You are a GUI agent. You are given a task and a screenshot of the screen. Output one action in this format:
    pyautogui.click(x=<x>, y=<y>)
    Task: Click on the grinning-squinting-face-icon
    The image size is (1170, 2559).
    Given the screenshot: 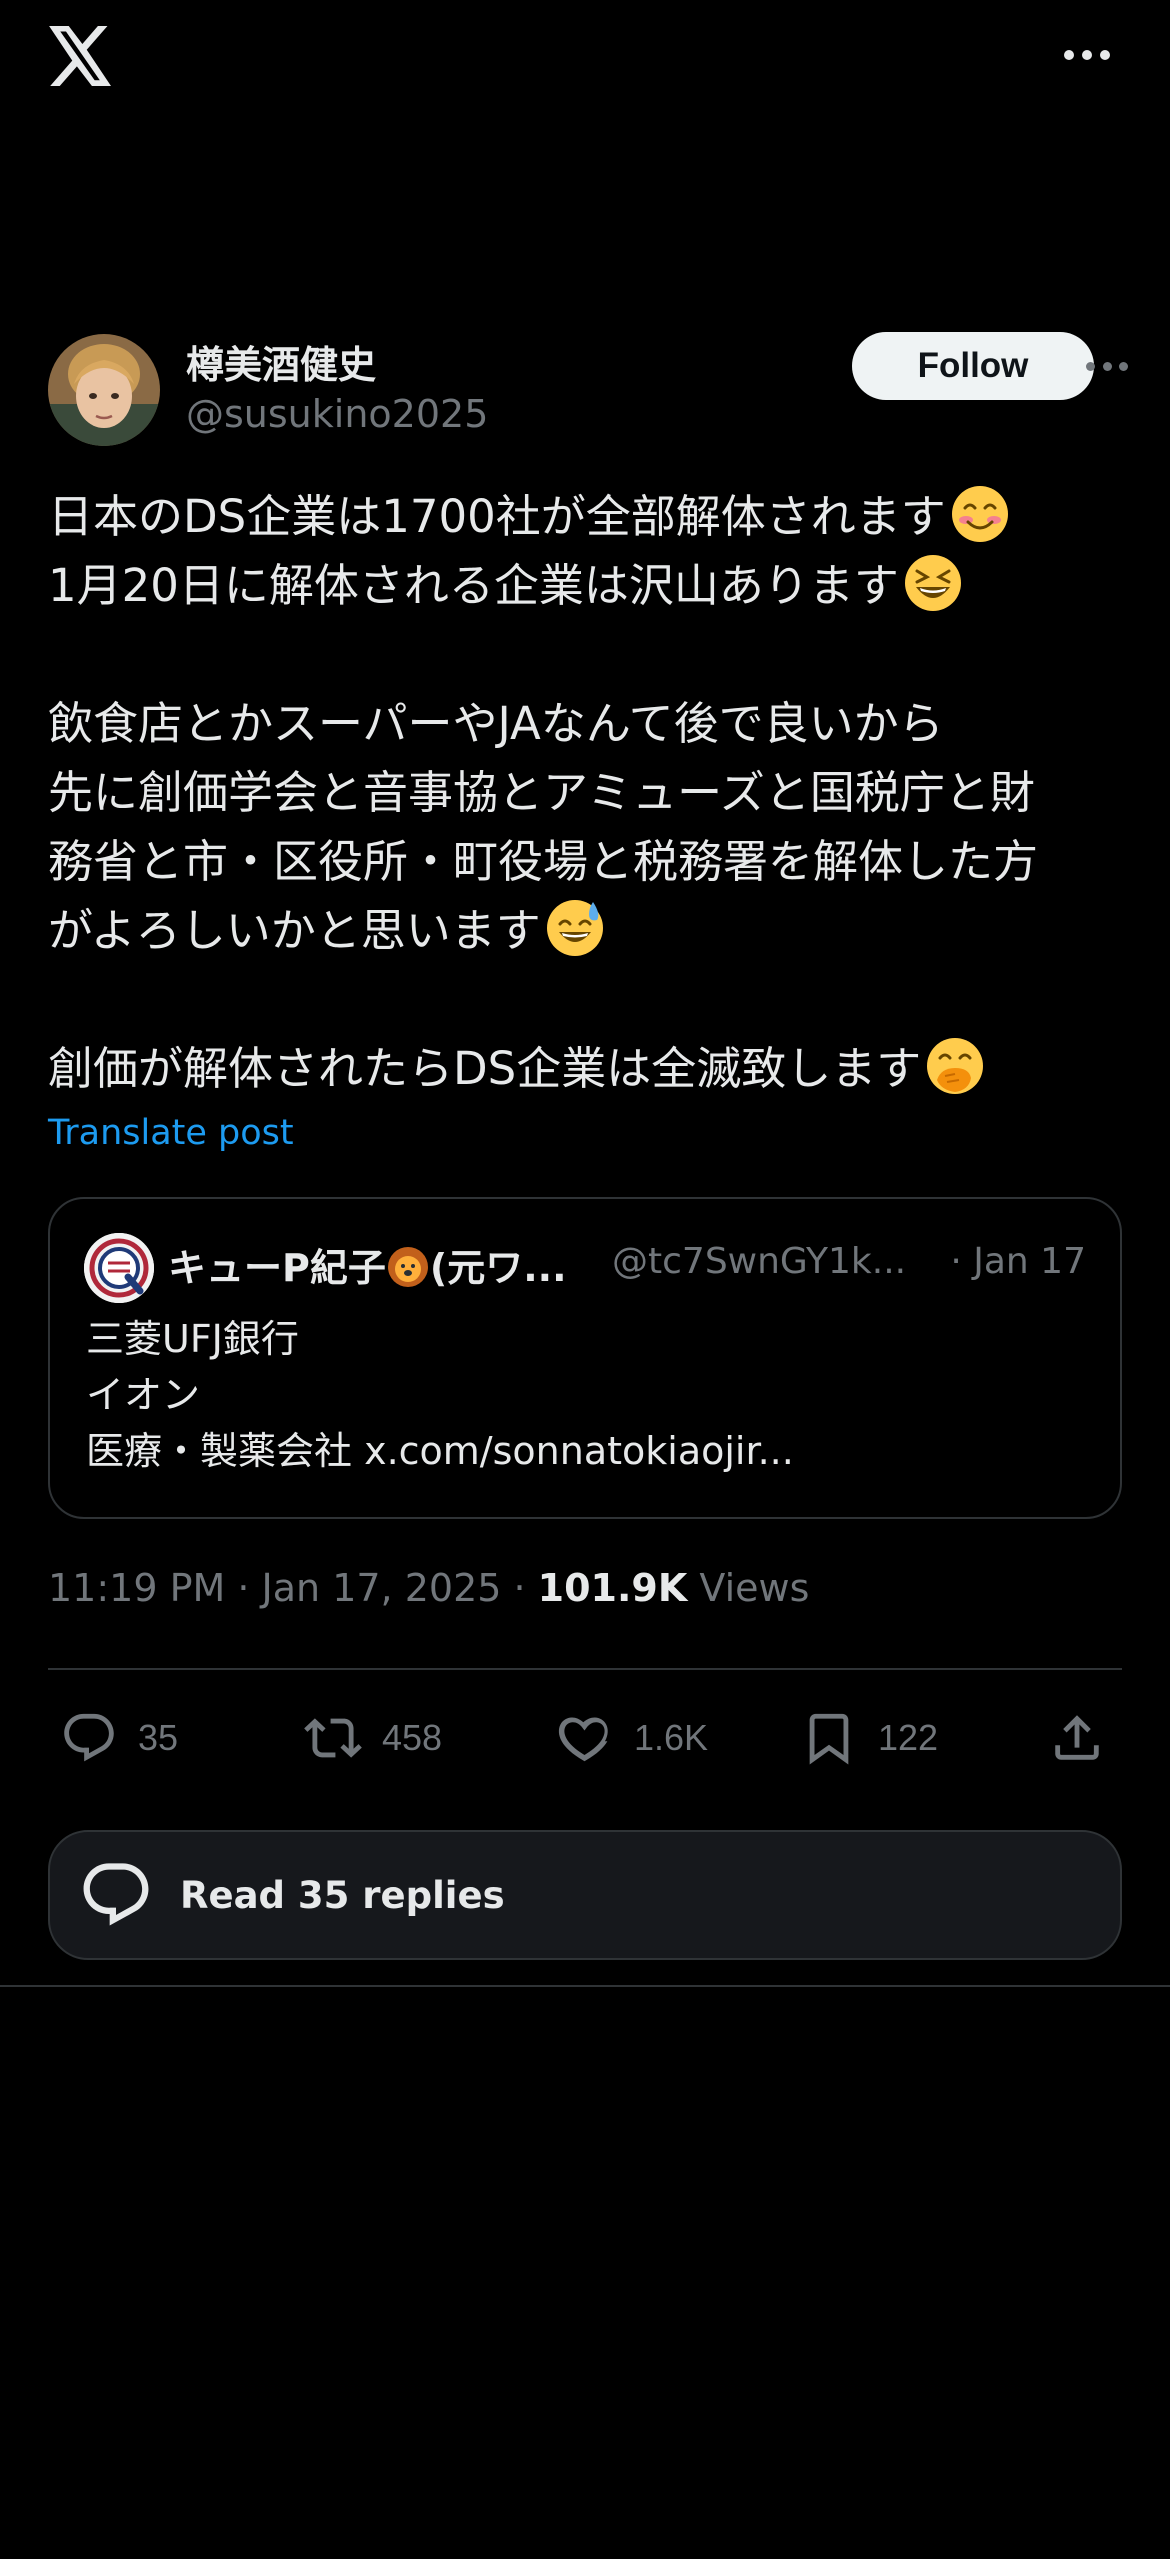 What is the action you would take?
    pyautogui.click(x=932, y=583)
    